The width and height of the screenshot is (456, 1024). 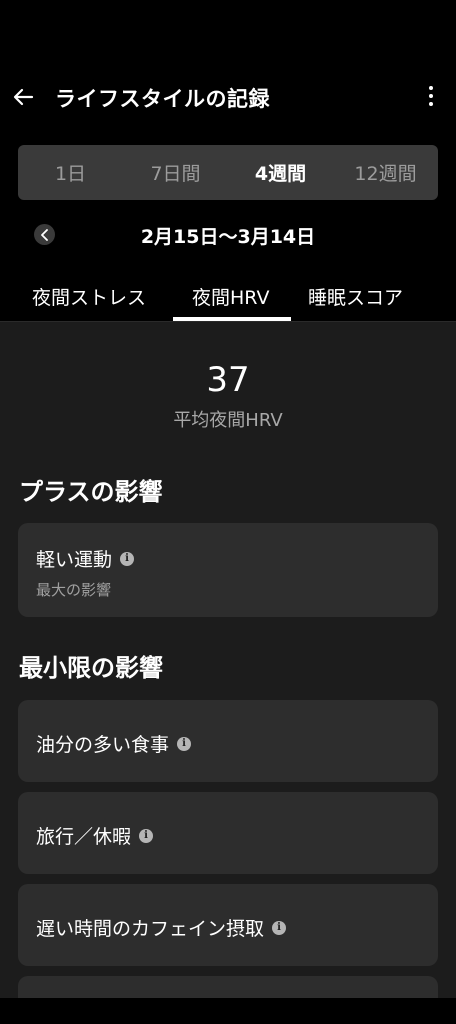 What do you see at coordinates (91, 492) in the screenshot?
I see `positive-impact-title: プラスの影響` at bounding box center [91, 492].